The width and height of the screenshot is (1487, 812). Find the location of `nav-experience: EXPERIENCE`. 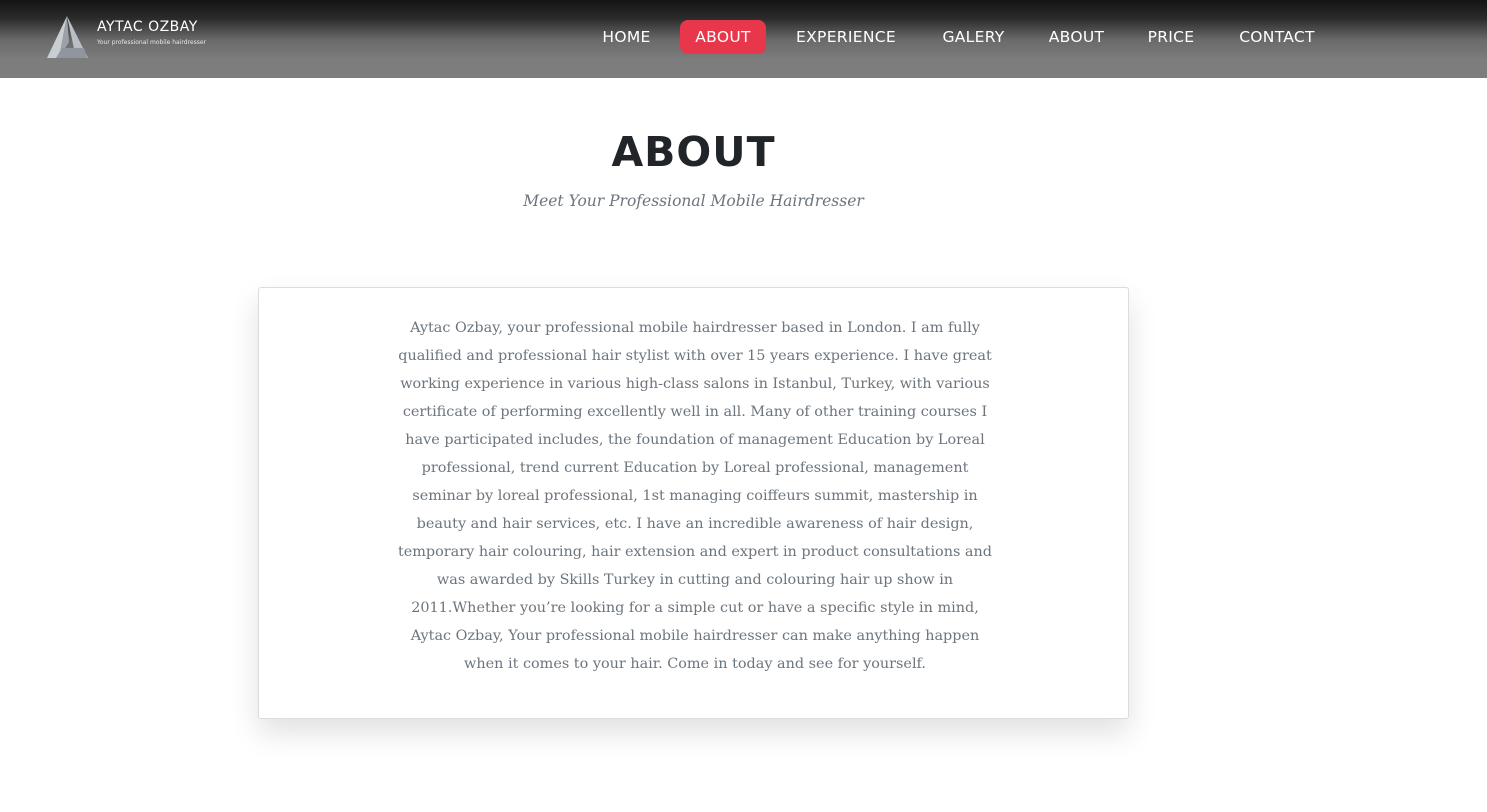

nav-experience: EXPERIENCE is located at coordinates (846, 37).